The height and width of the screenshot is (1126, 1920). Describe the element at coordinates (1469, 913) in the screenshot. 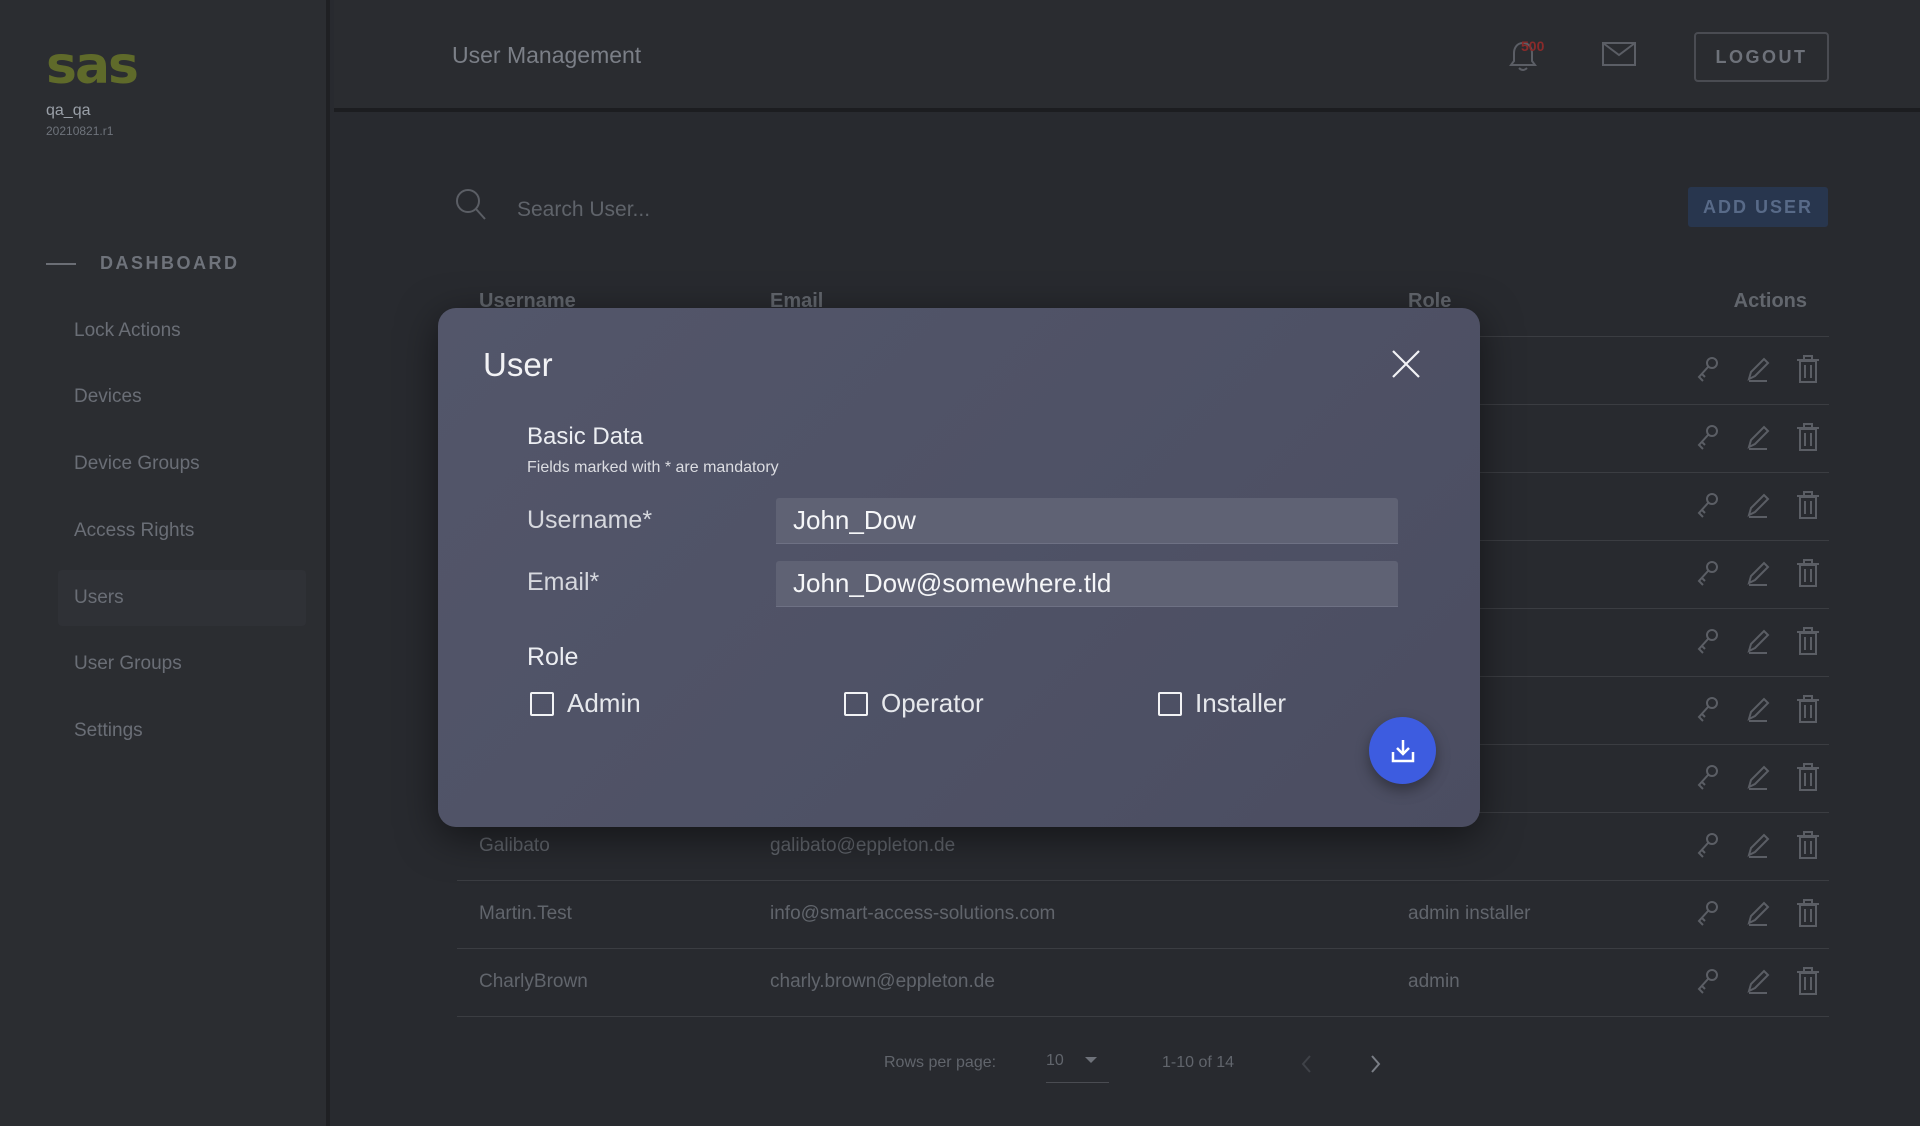

I see `cell-role: admin installer` at that location.